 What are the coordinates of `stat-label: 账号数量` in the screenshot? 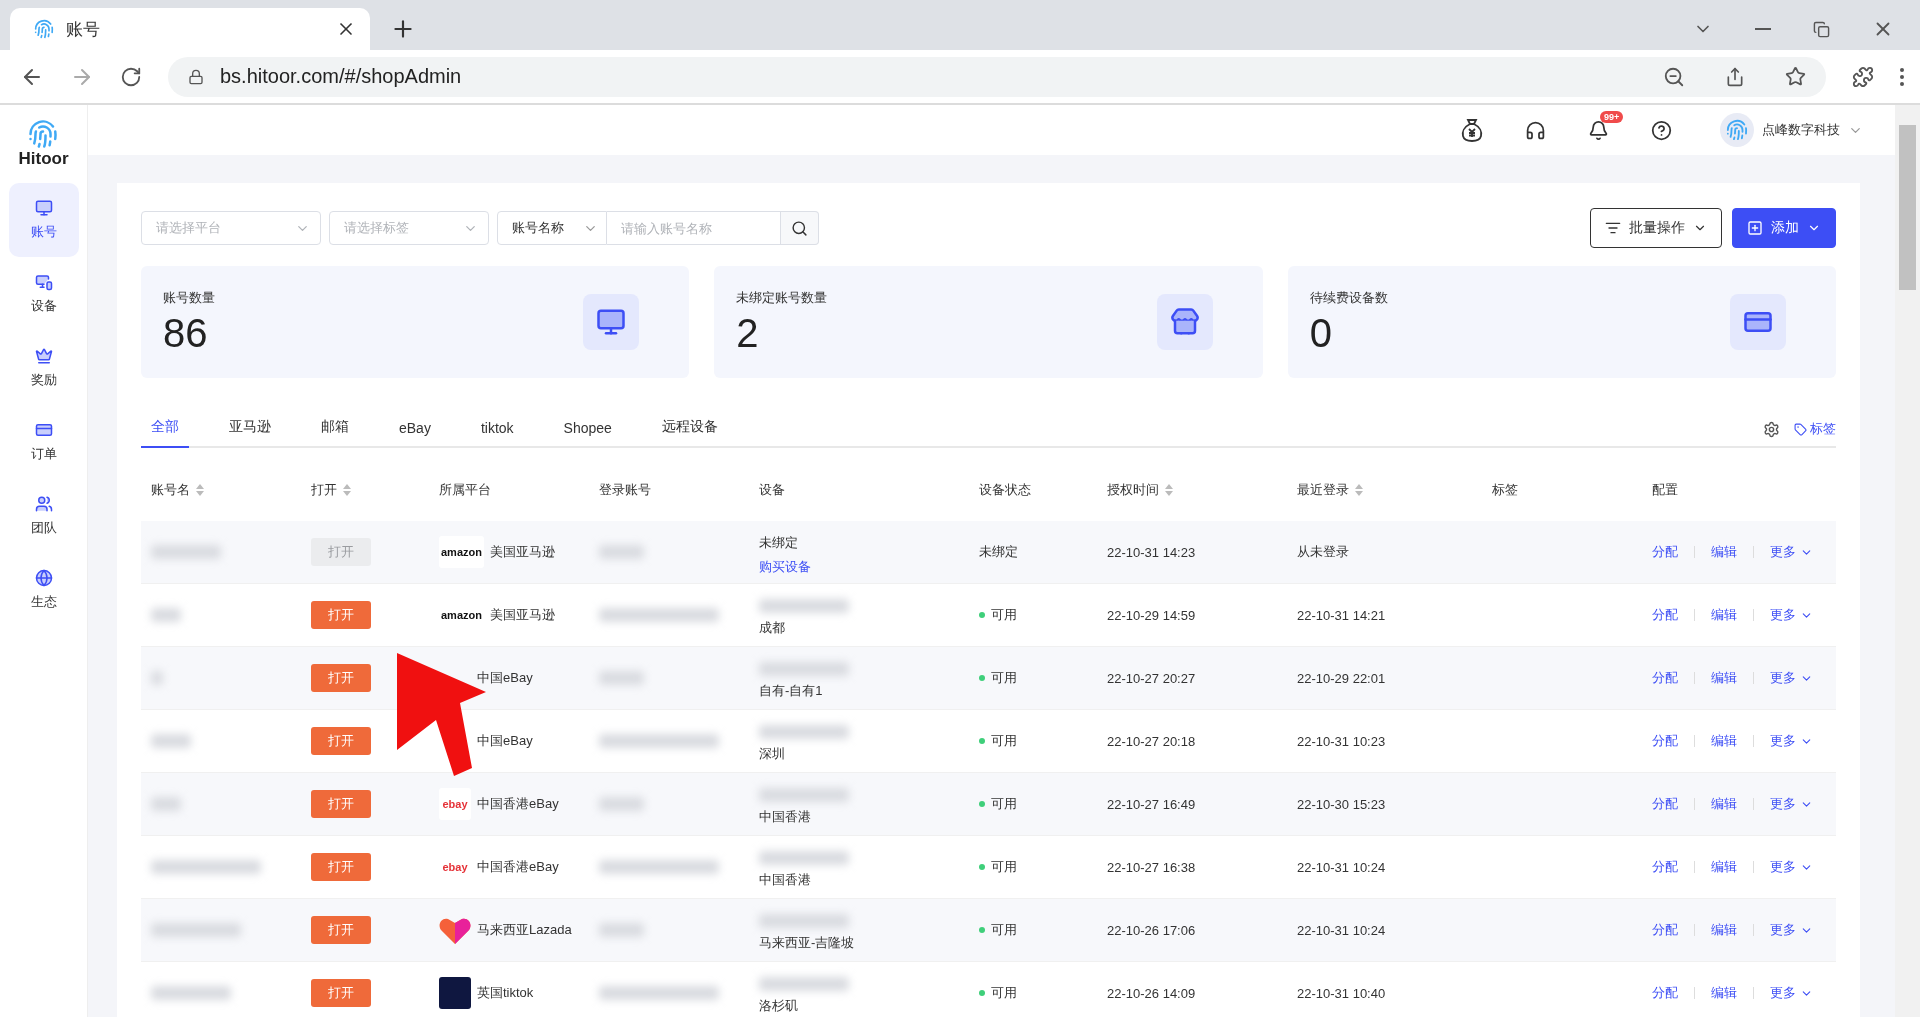 It's located at (189, 297).